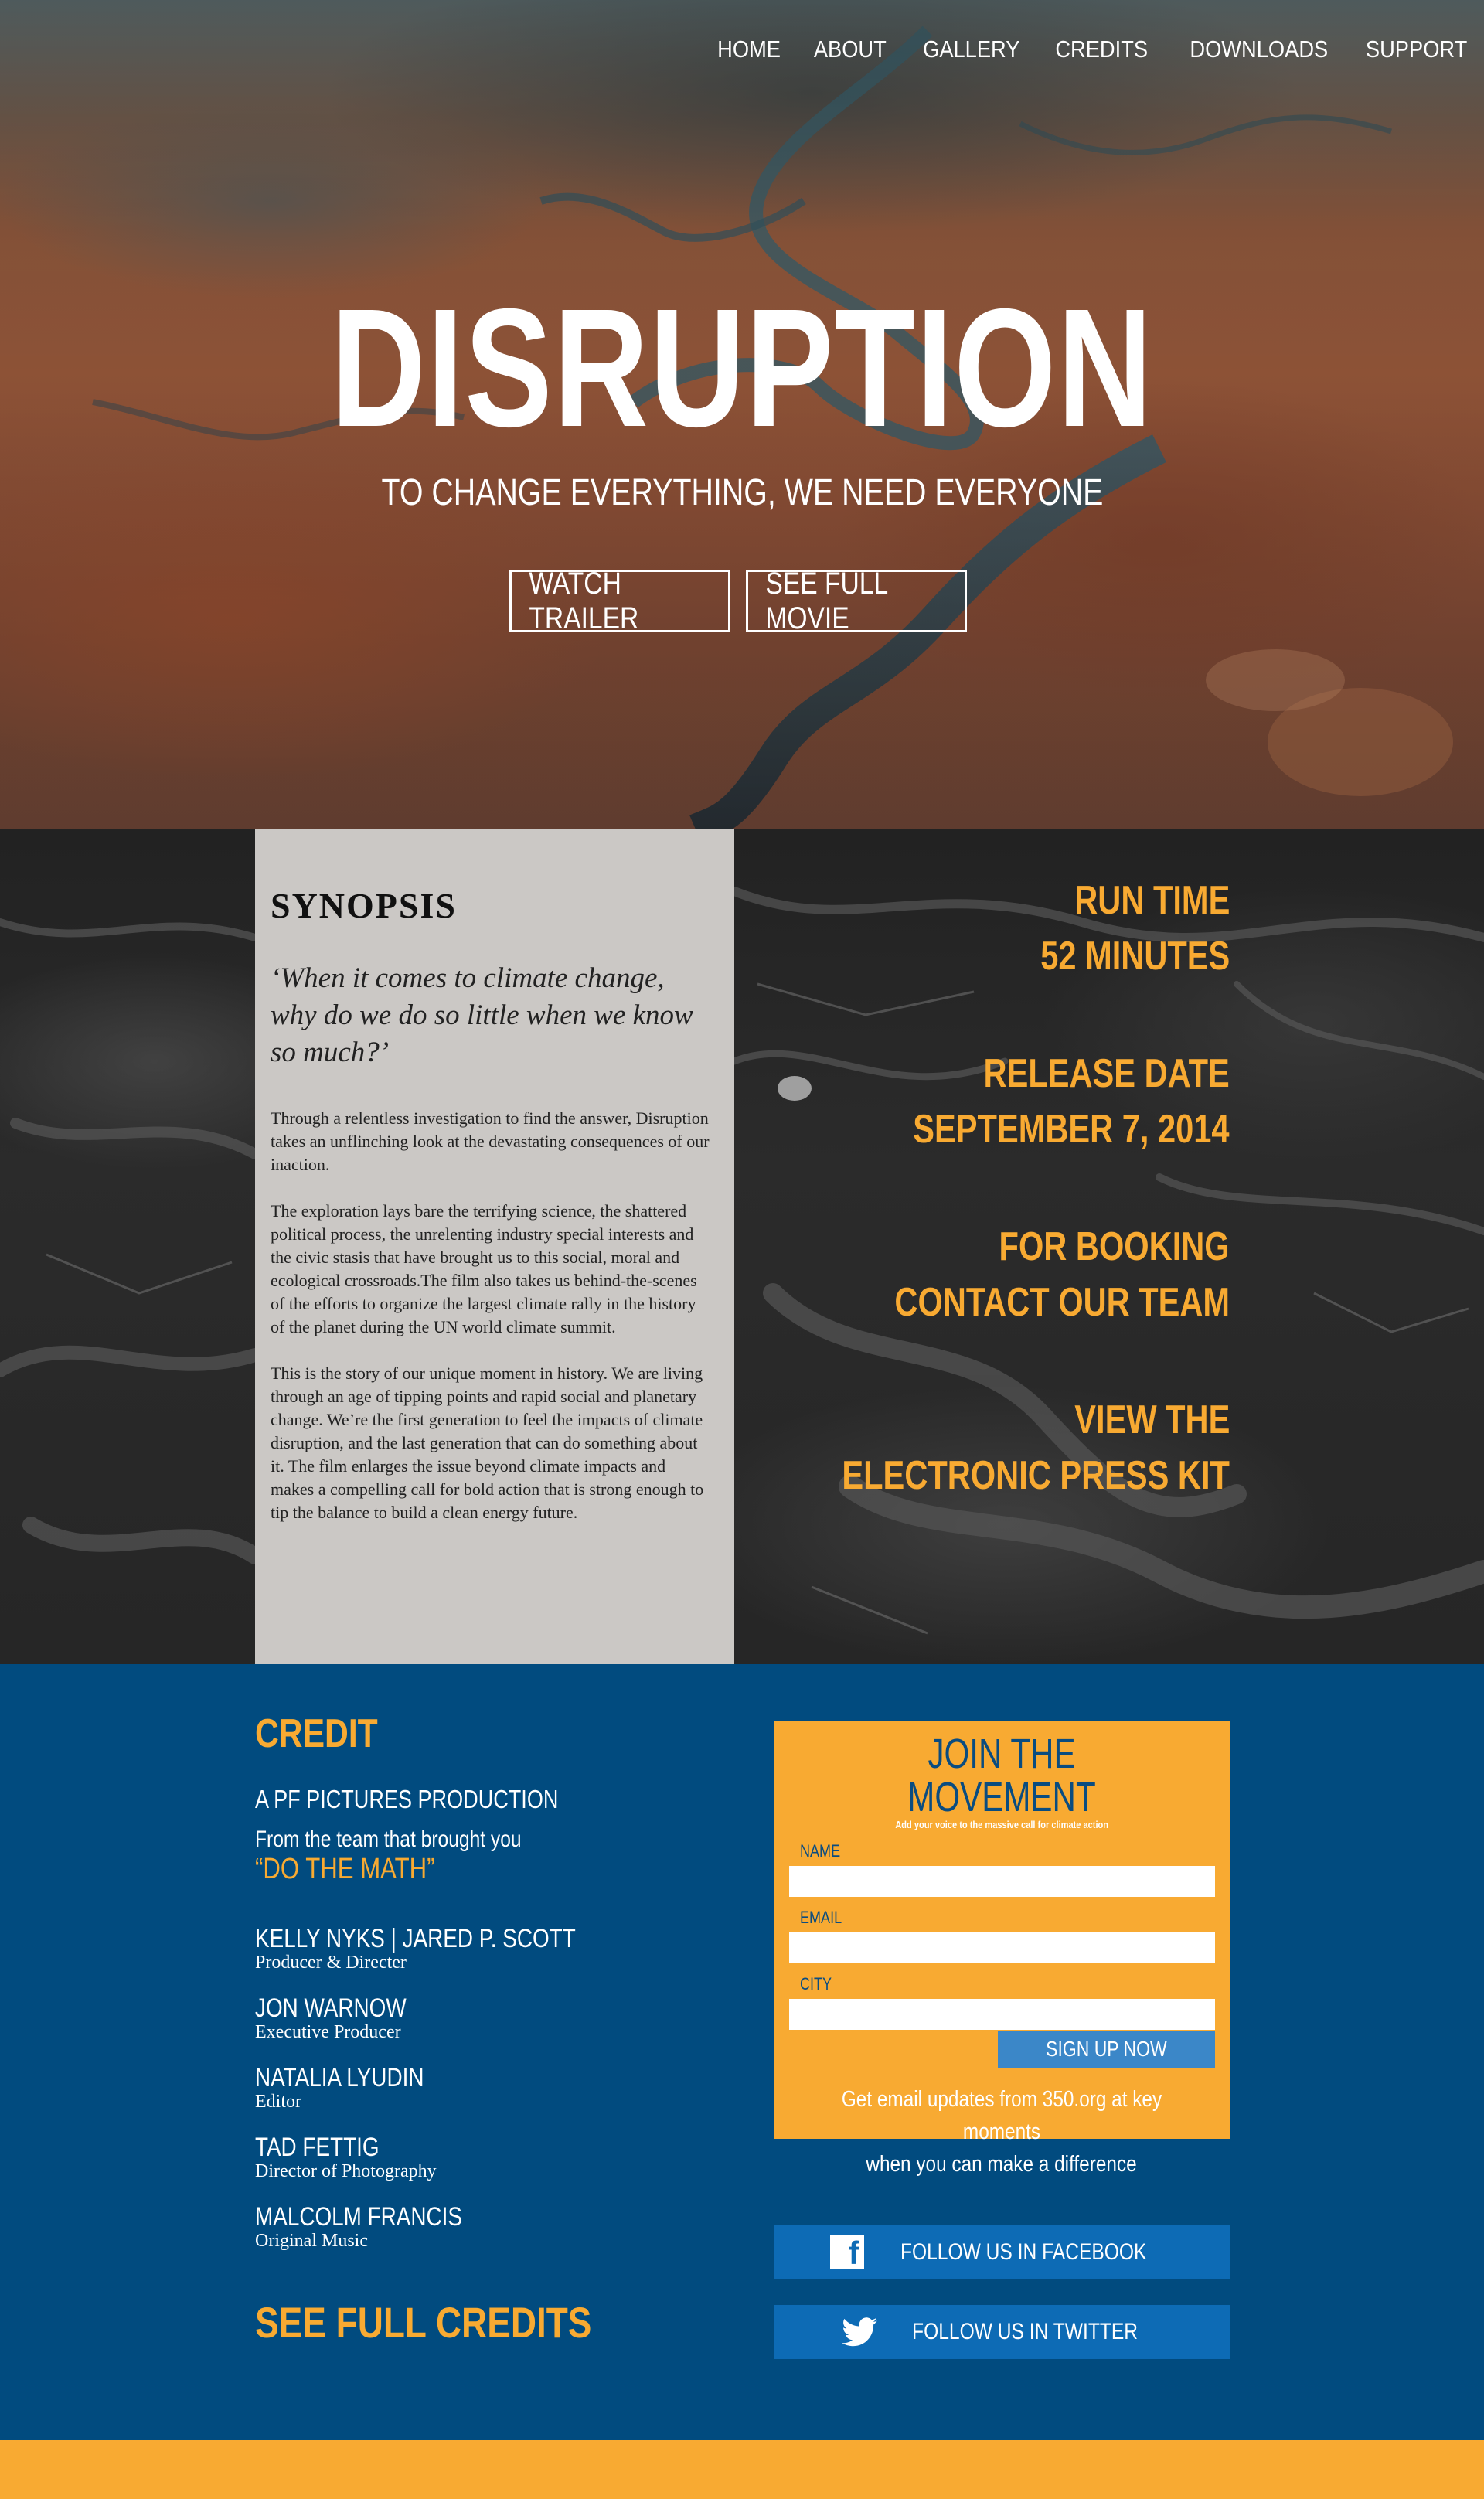 The width and height of the screenshot is (1484, 2499). Describe the element at coordinates (1071, 1129) in the screenshot. I see `release-date-value: SEPTEMBER 7, 2014` at that location.